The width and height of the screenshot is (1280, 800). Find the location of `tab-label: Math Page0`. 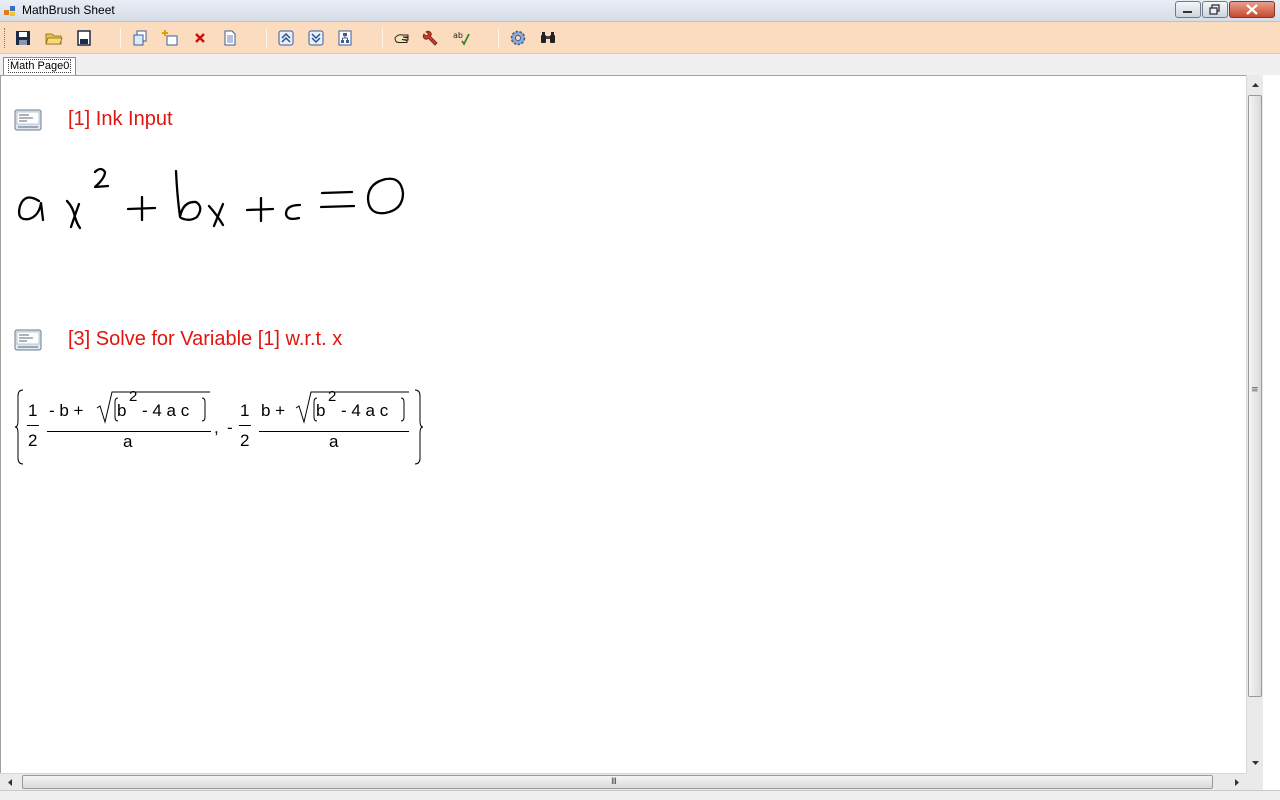

tab-label: Math Page0 is located at coordinates (40, 66).